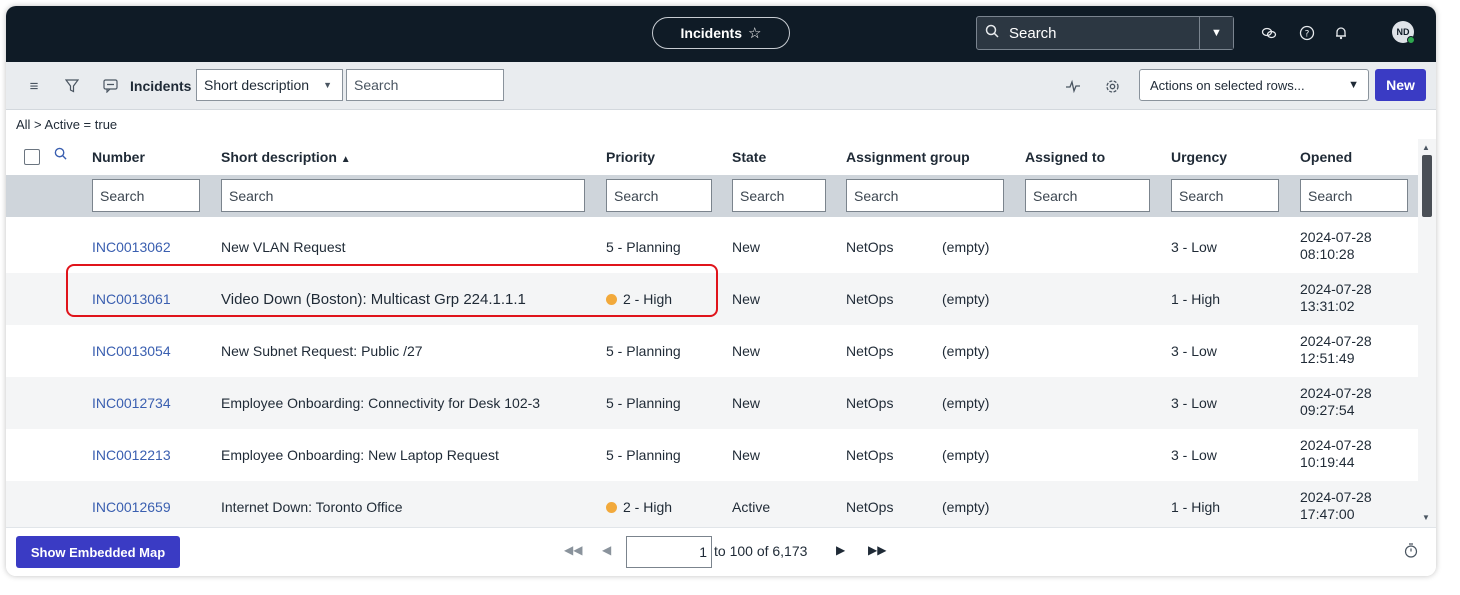 This screenshot has width=1460, height=595. I want to click on filter-priority-input: Search, so click(659, 195).